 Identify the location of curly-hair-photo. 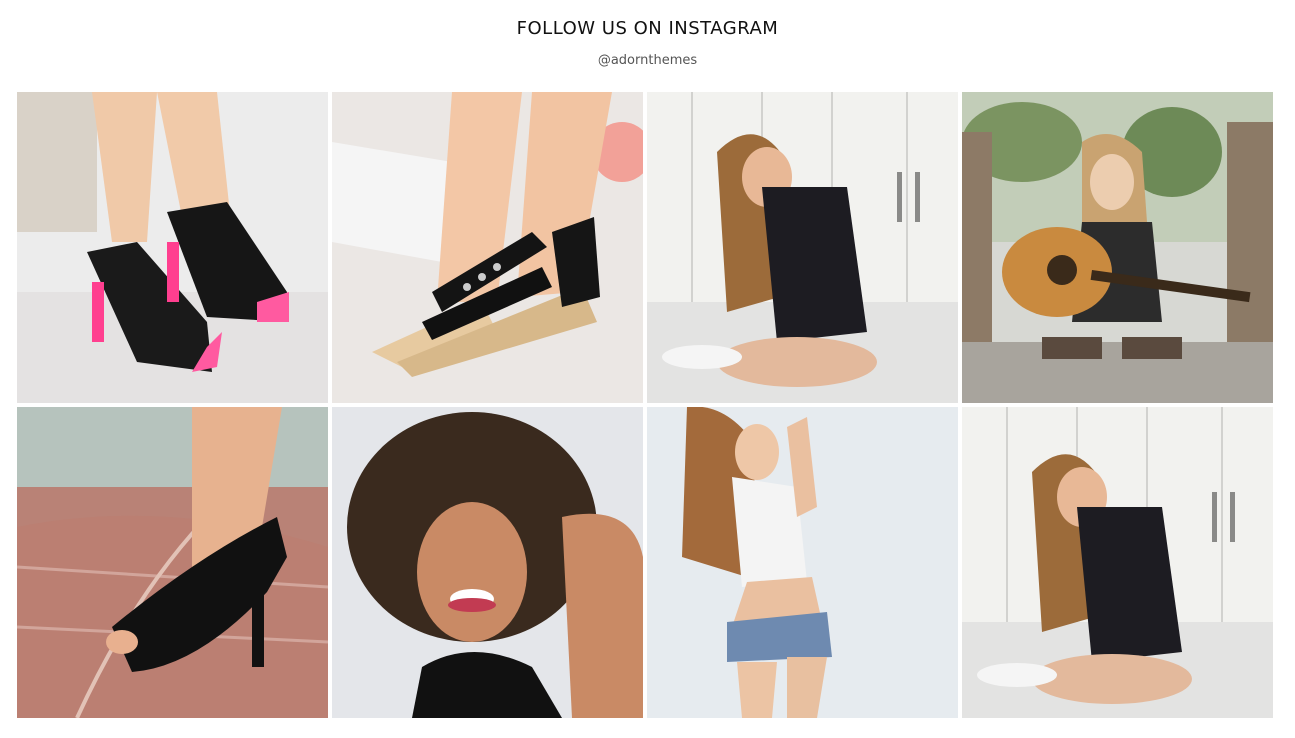
(487, 562).